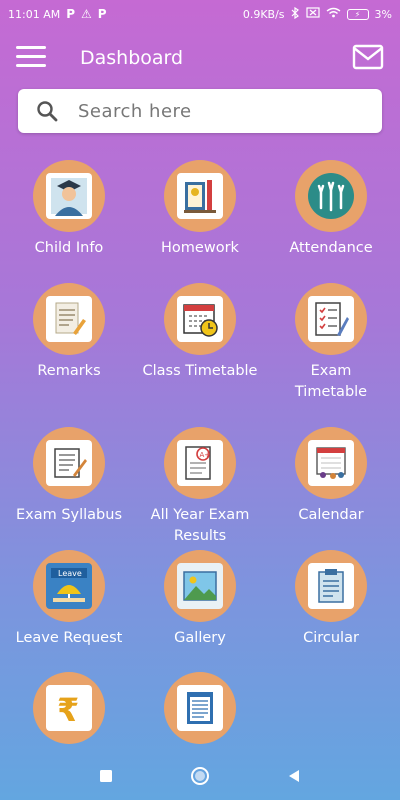 Image resolution: width=400 pixels, height=800 pixels. Describe the element at coordinates (70, 573) in the screenshot. I see `leave-badge: Leave` at that location.